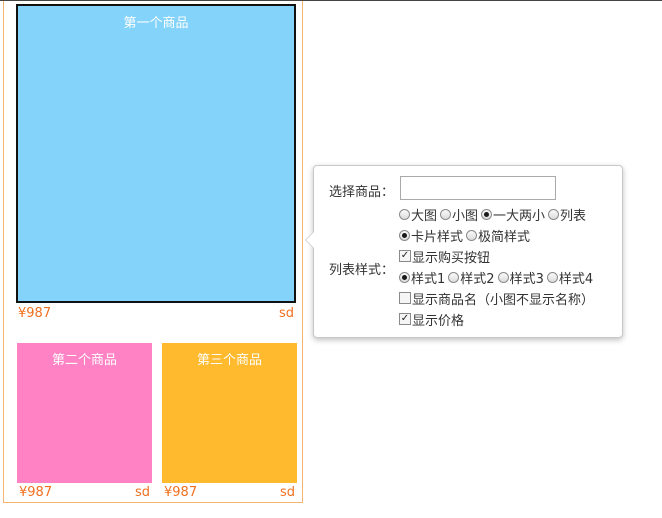  What do you see at coordinates (362, 270) in the screenshot?
I see `list-style-label: 列表样式：` at bounding box center [362, 270].